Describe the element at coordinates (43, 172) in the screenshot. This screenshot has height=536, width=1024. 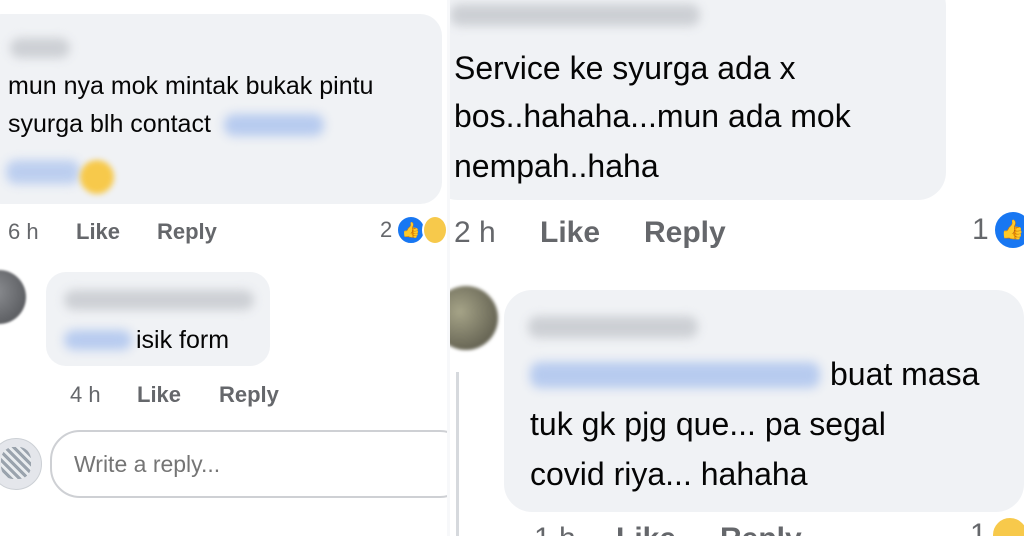
I see `redacted-mention-continuation` at that location.